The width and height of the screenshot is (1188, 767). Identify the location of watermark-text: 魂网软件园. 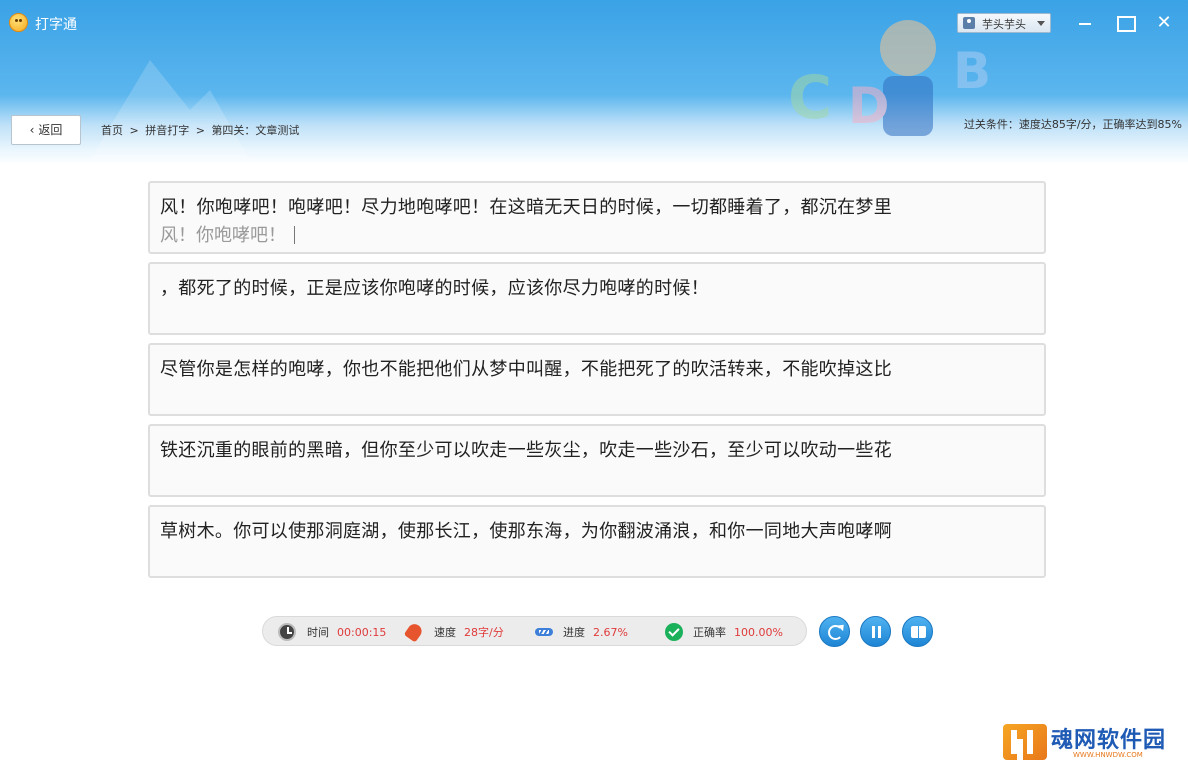
(1109, 740).